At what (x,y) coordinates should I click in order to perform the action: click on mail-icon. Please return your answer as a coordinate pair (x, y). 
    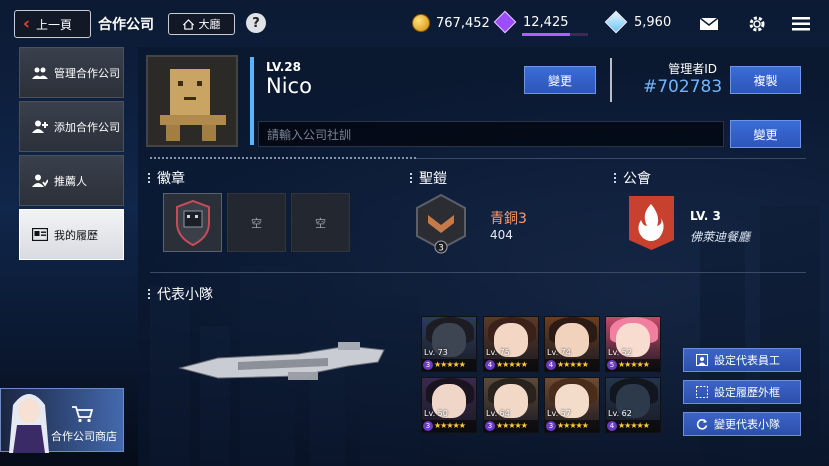
    Looking at the image, I should click on (709, 24).